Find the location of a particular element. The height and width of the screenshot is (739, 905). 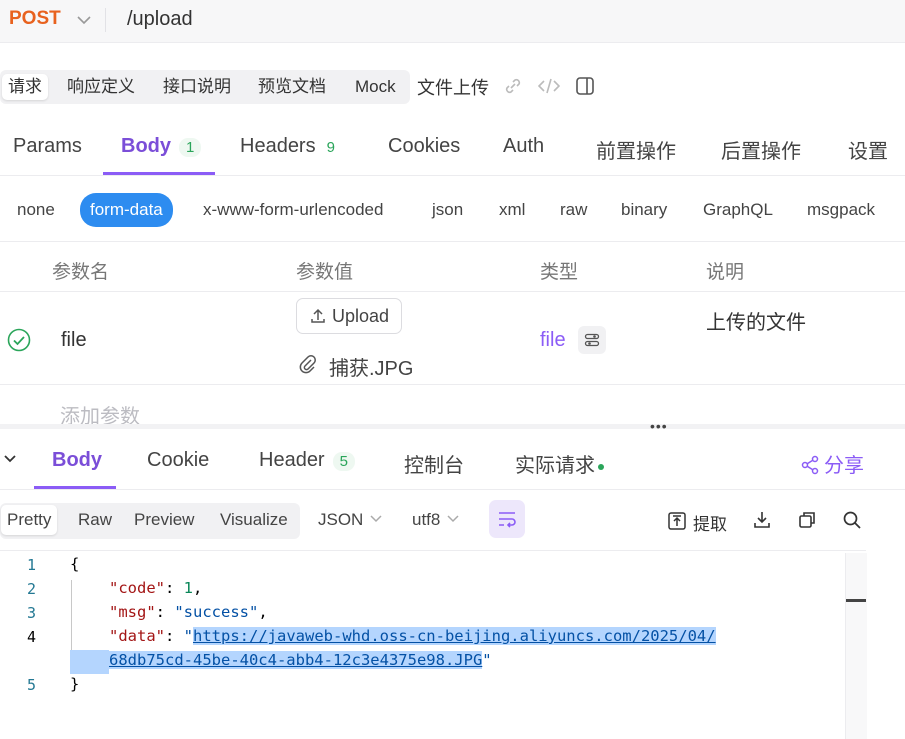

share-icon is located at coordinates (810, 465).